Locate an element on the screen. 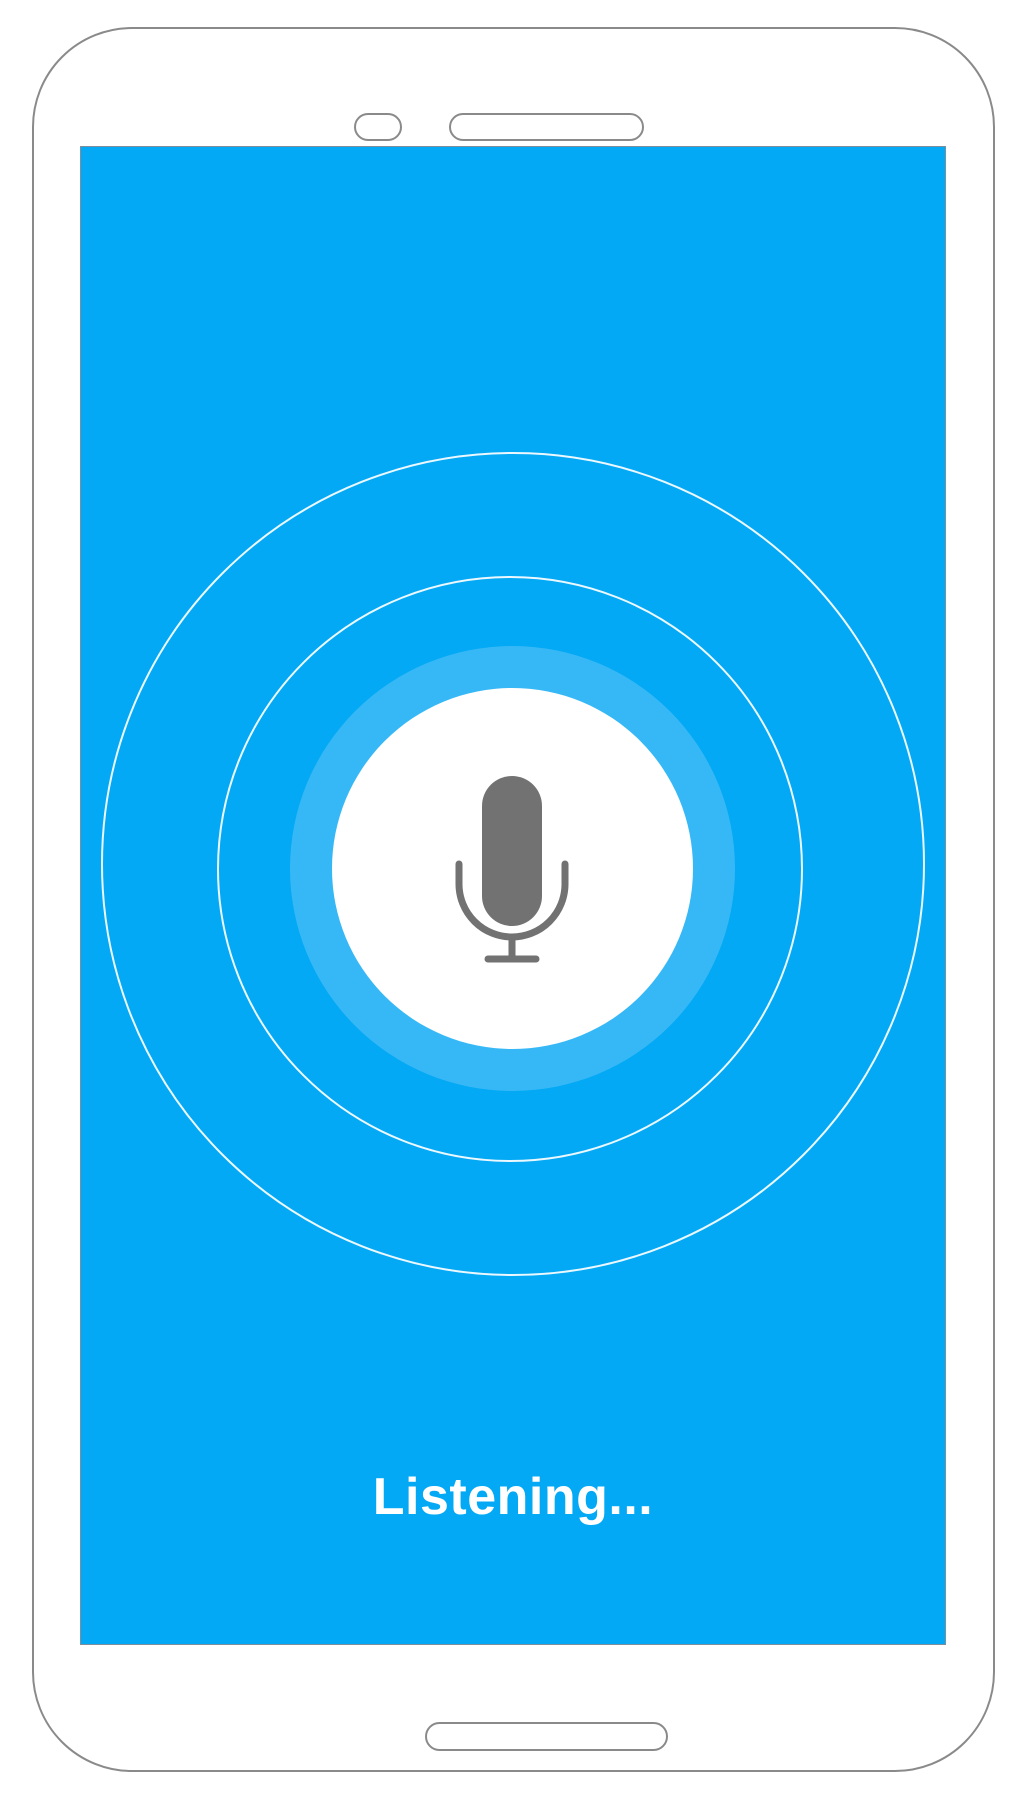  home-button is located at coordinates (546, 1736).